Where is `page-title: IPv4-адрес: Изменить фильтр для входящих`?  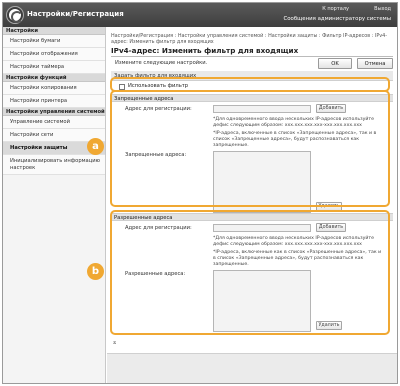 page-title: IPv4-адрес: Изменить фильтр для входящих is located at coordinates (205, 50).